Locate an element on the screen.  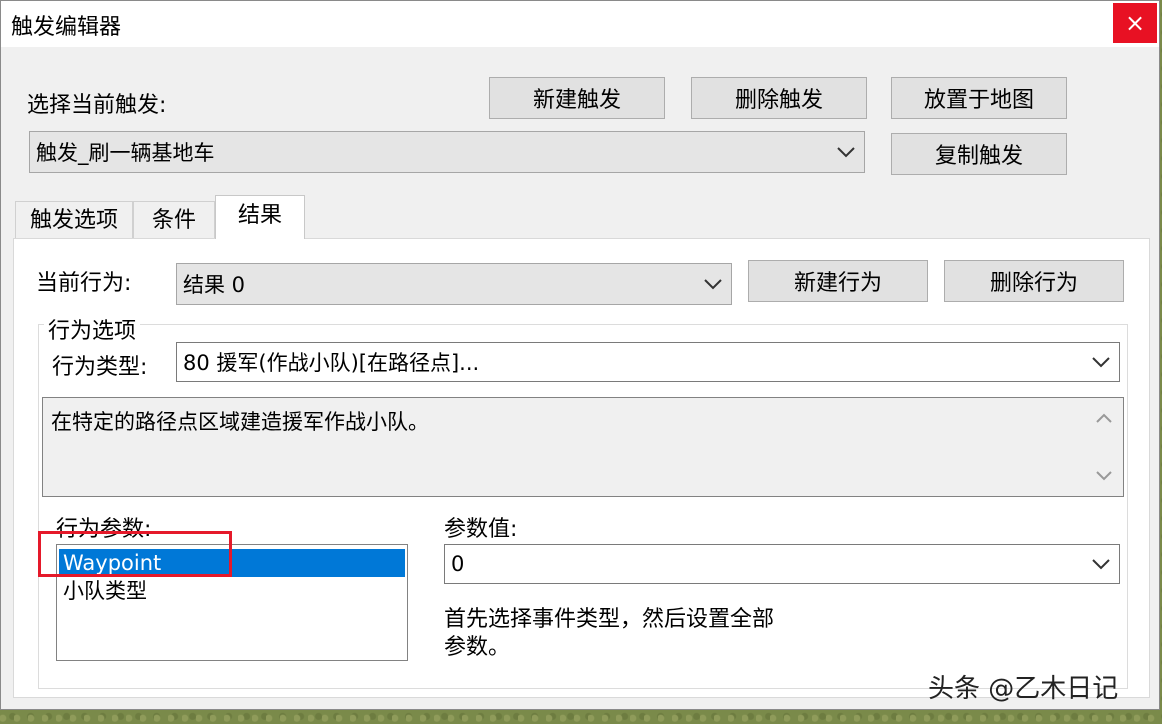
select-trigger-label: 选择当前触发: is located at coordinates (97, 105).